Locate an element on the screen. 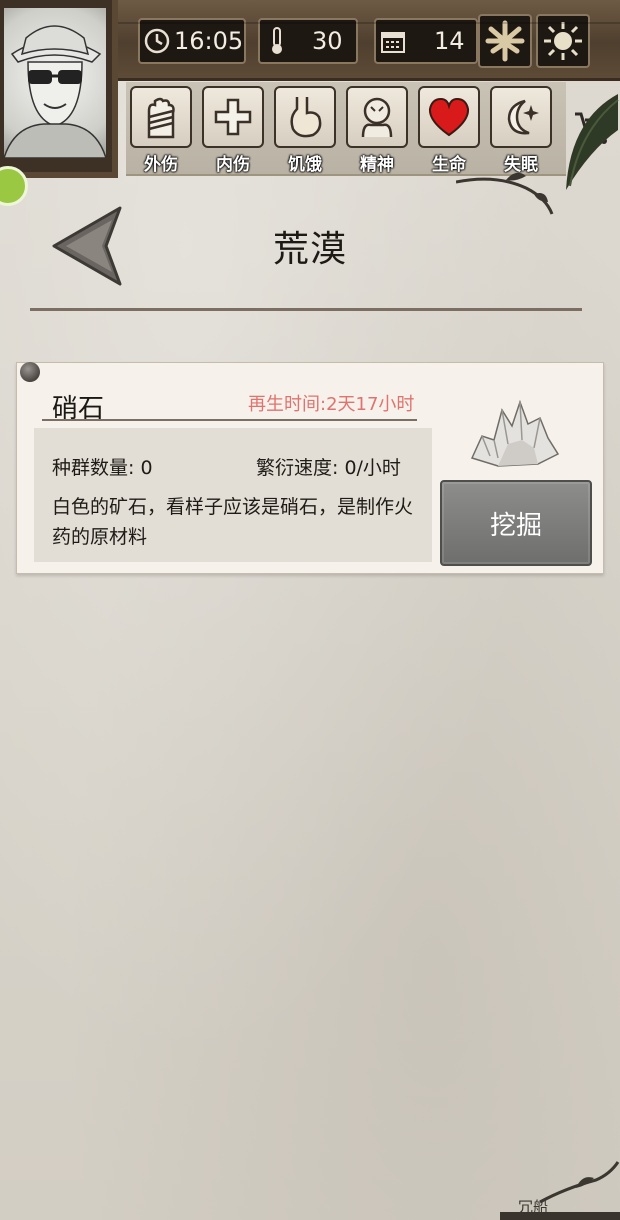 The image size is (620, 1220). saltpeter-crystal-icon is located at coordinates (515, 433).